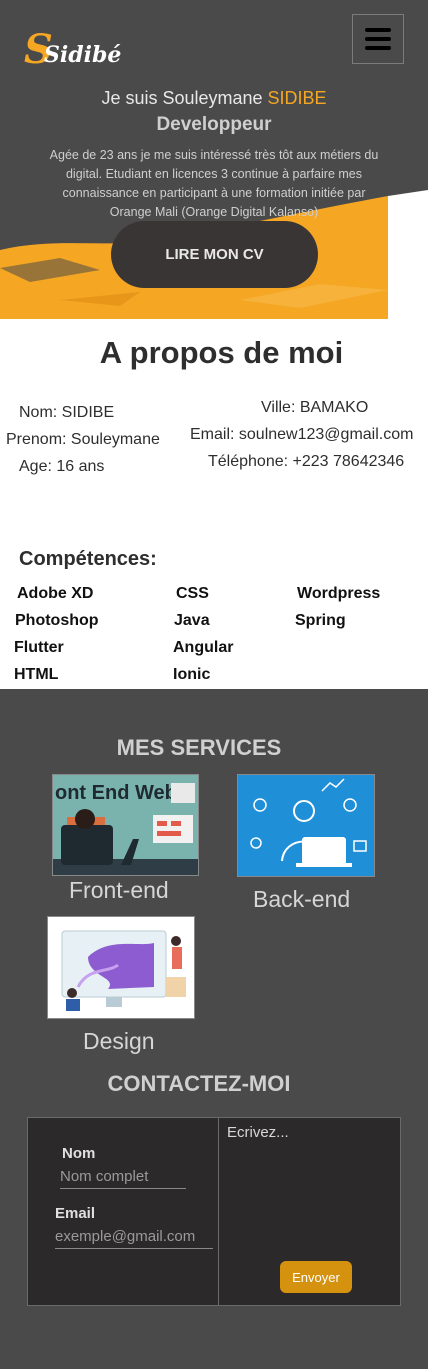  Describe the element at coordinates (315, 407) in the screenshot. I see `about-city: Ville: BAMAKO` at that location.